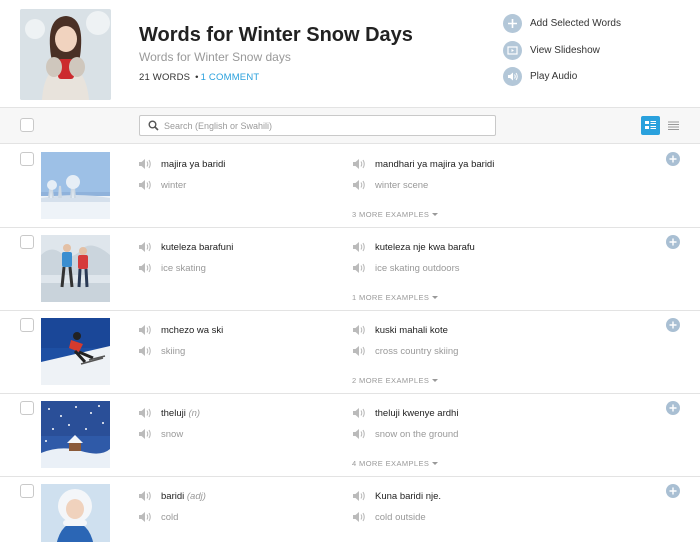 The height and width of the screenshot is (542, 700). I want to click on swahili-word: mchezo wa ski, so click(192, 330).